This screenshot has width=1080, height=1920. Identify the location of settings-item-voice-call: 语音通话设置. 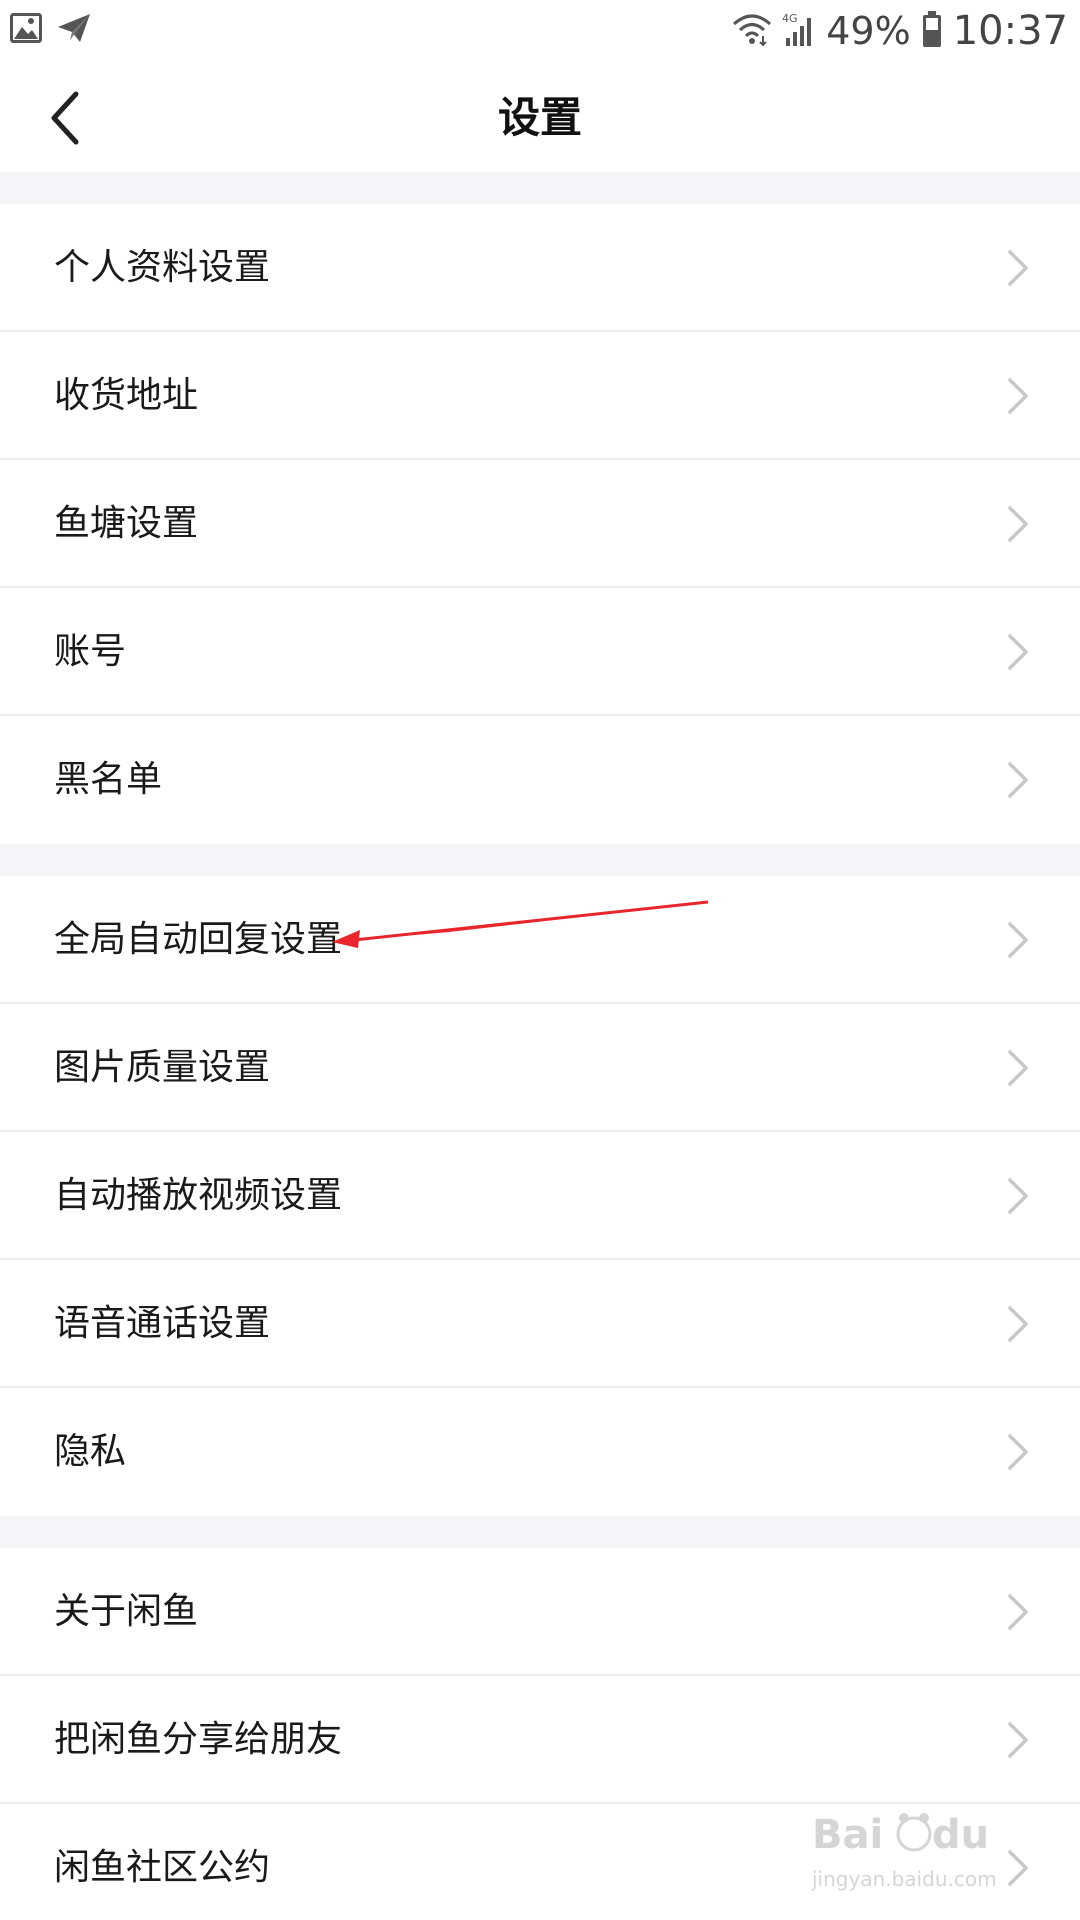
(540, 1324).